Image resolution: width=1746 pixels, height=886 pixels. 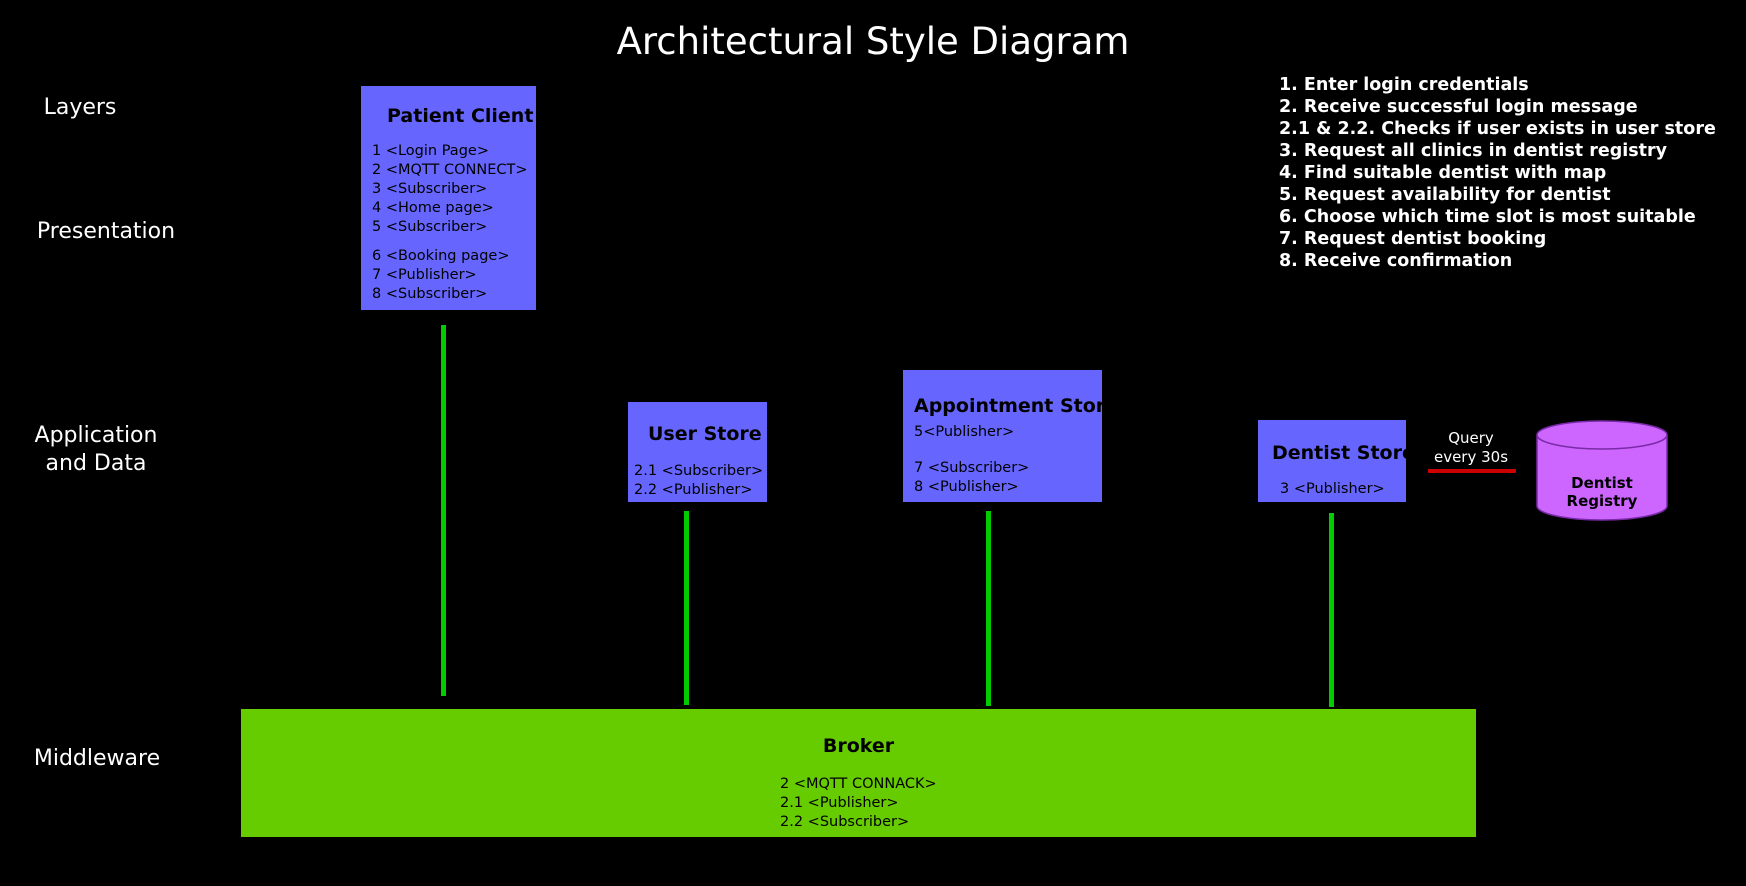 I want to click on dentist-store-connector, so click(x=1331, y=610).